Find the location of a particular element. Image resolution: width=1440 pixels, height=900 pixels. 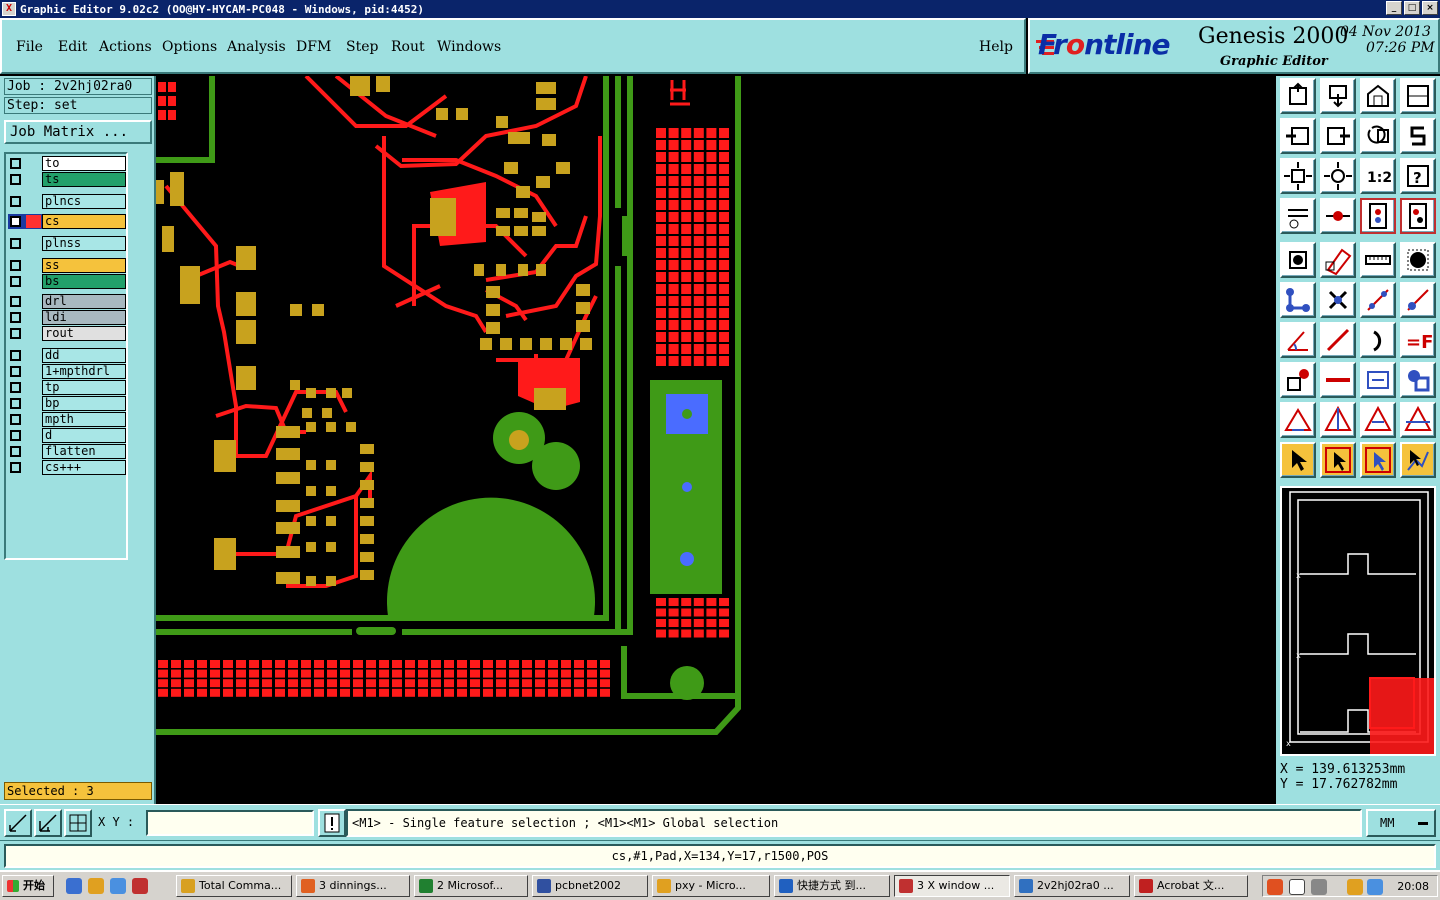

layer-row-rout: rout is located at coordinates (67, 333).